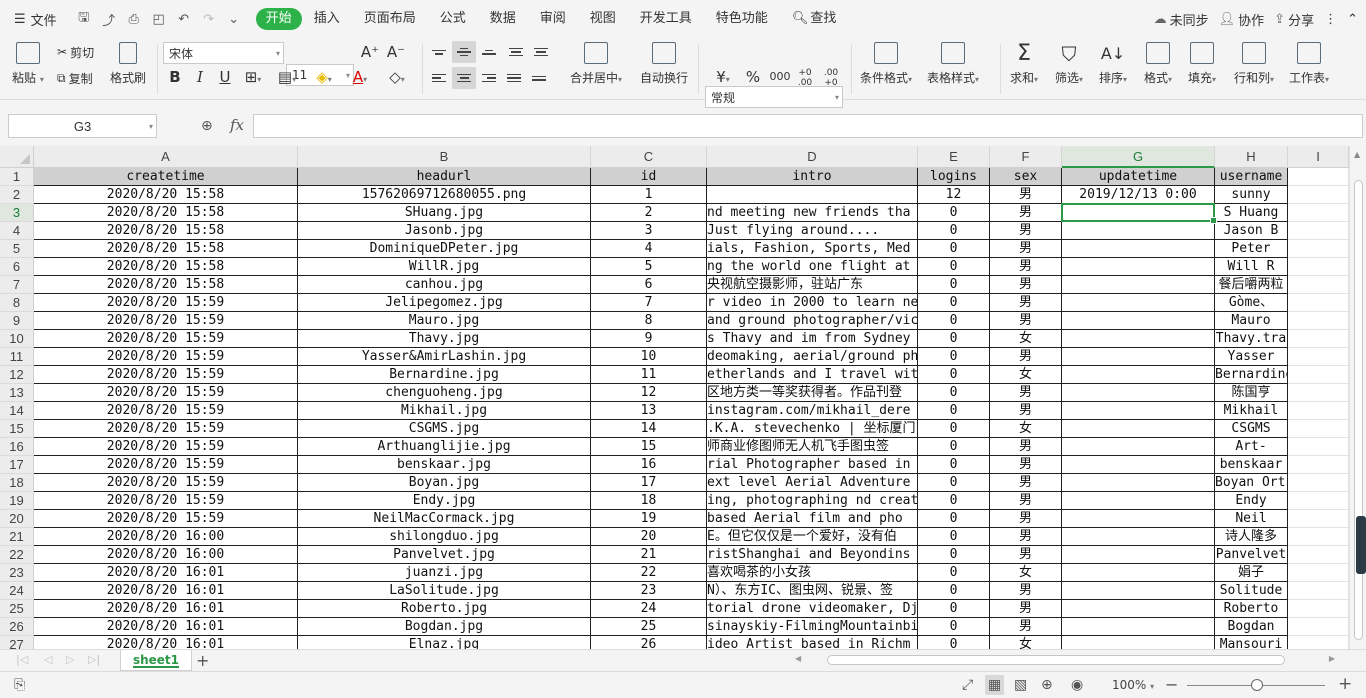  I want to click on row-header: 8, so click(17, 303).